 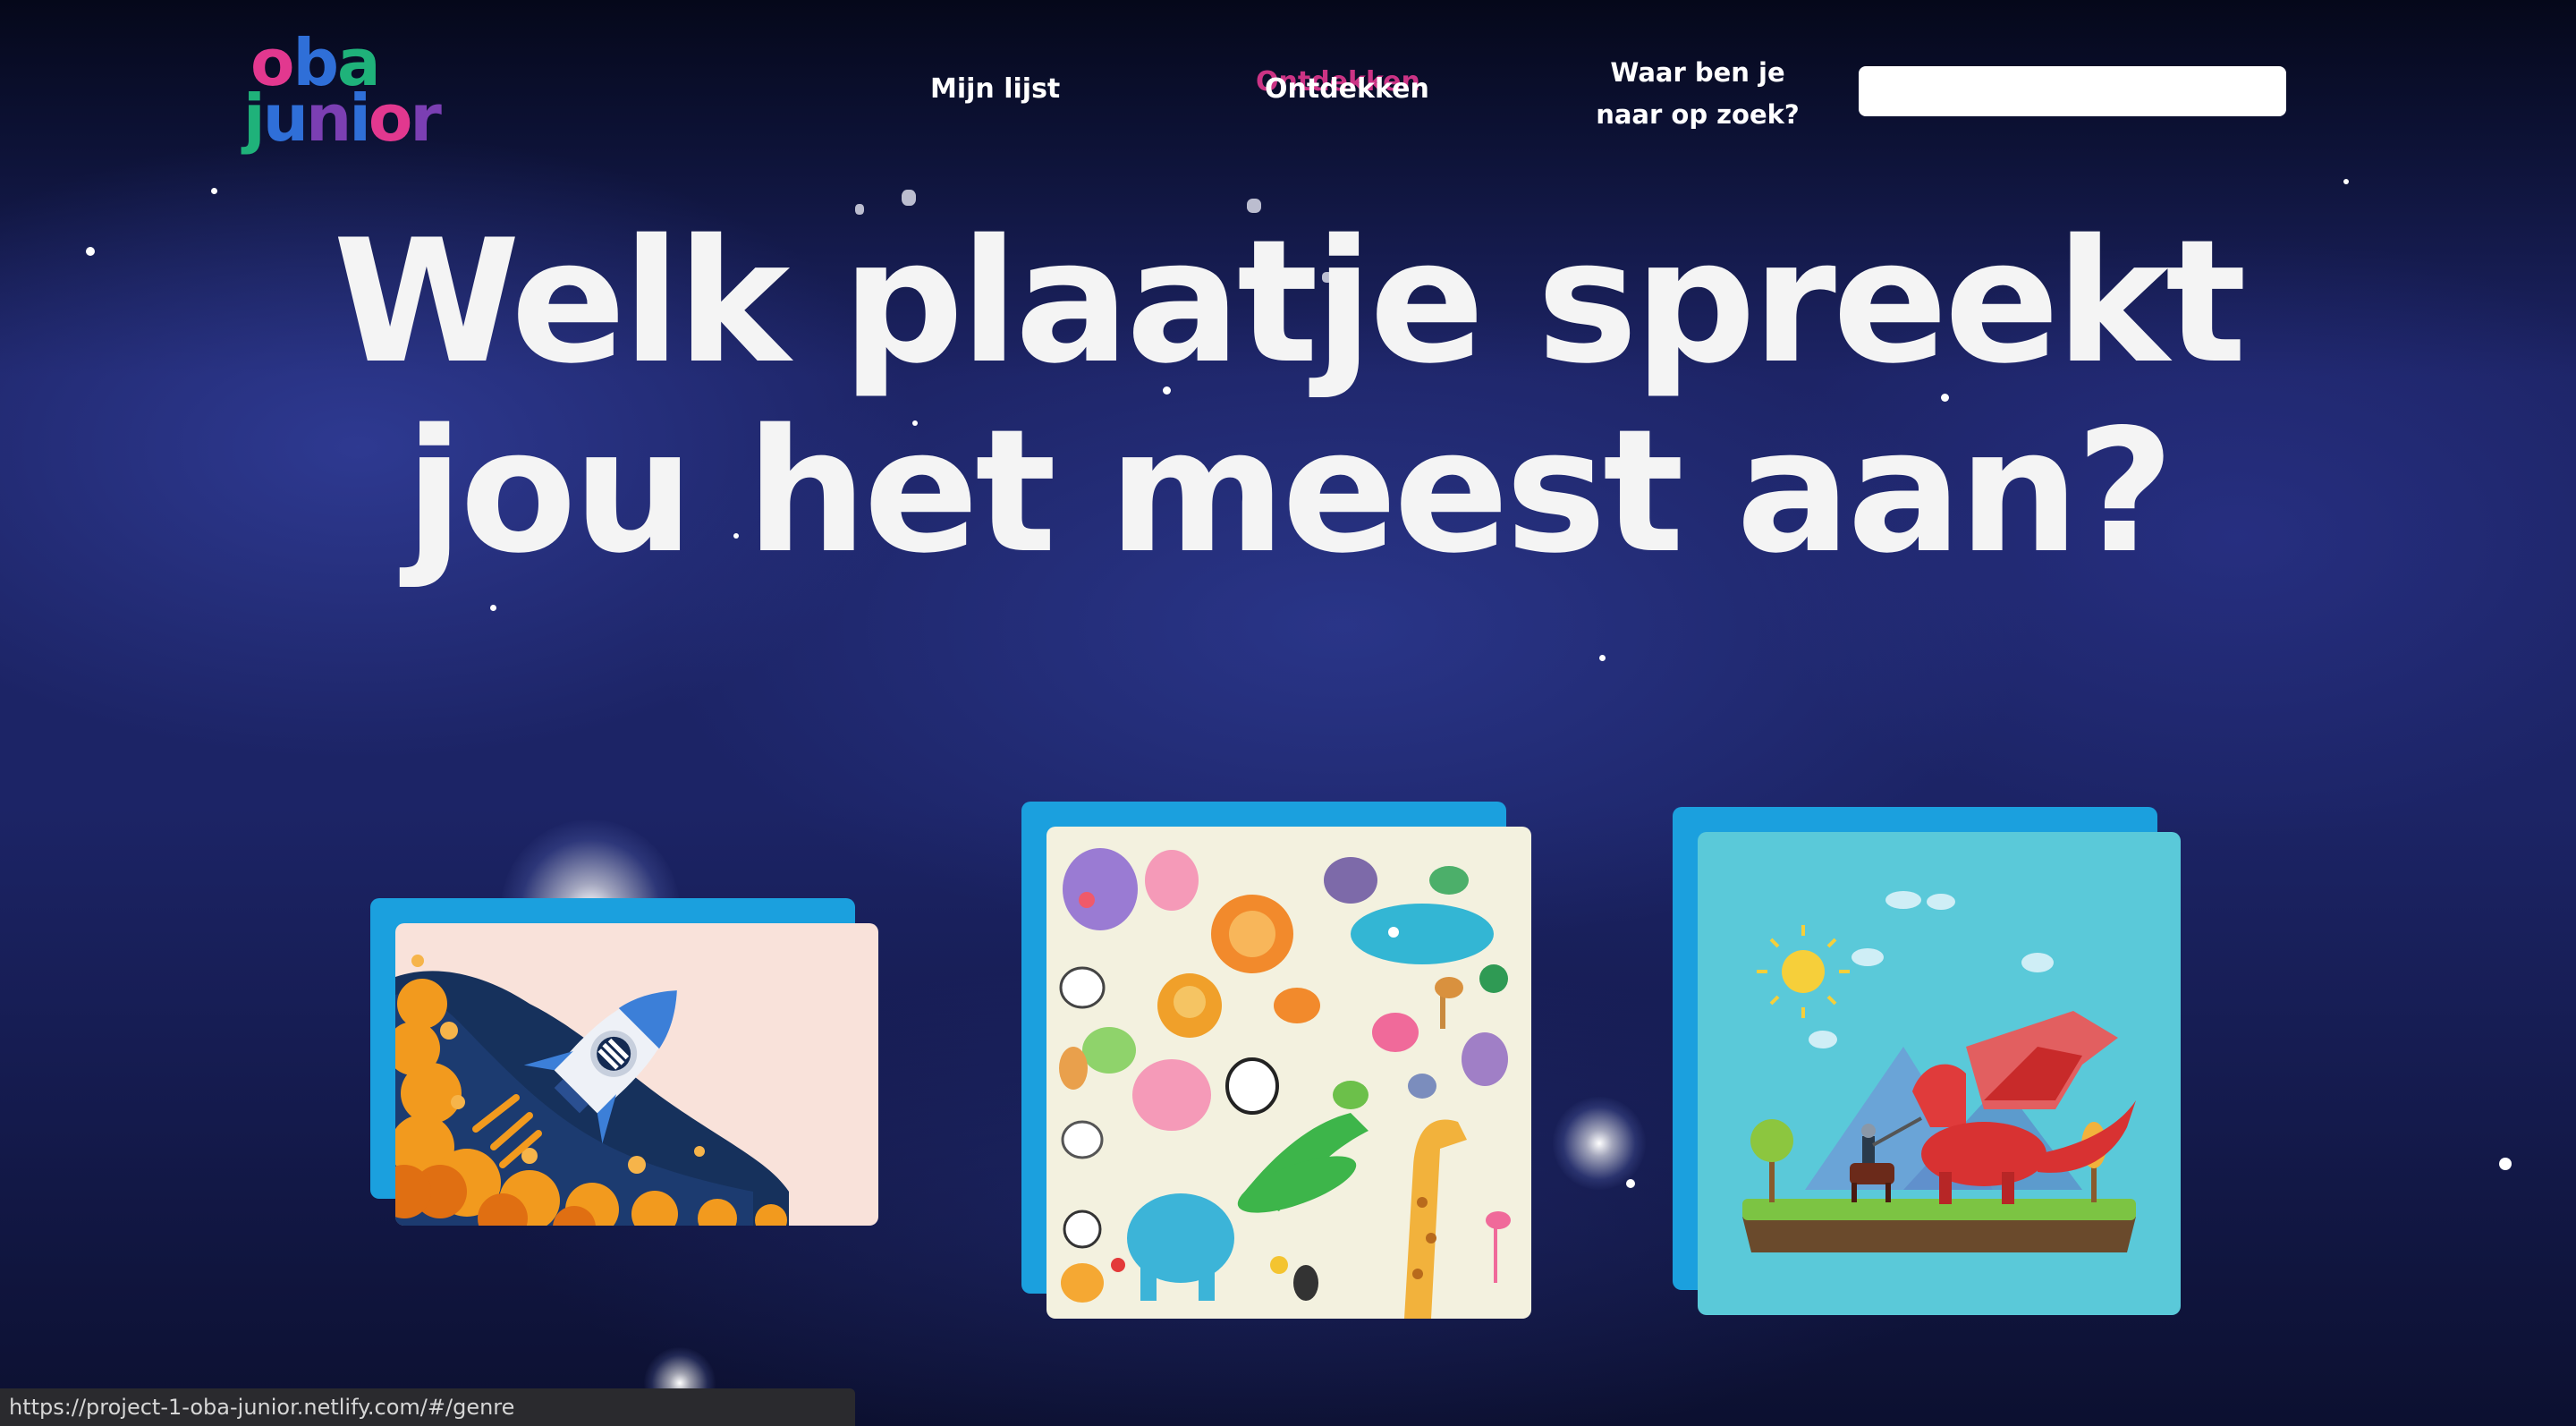 I want to click on rocket-illustration, so click(x=592, y=1091).